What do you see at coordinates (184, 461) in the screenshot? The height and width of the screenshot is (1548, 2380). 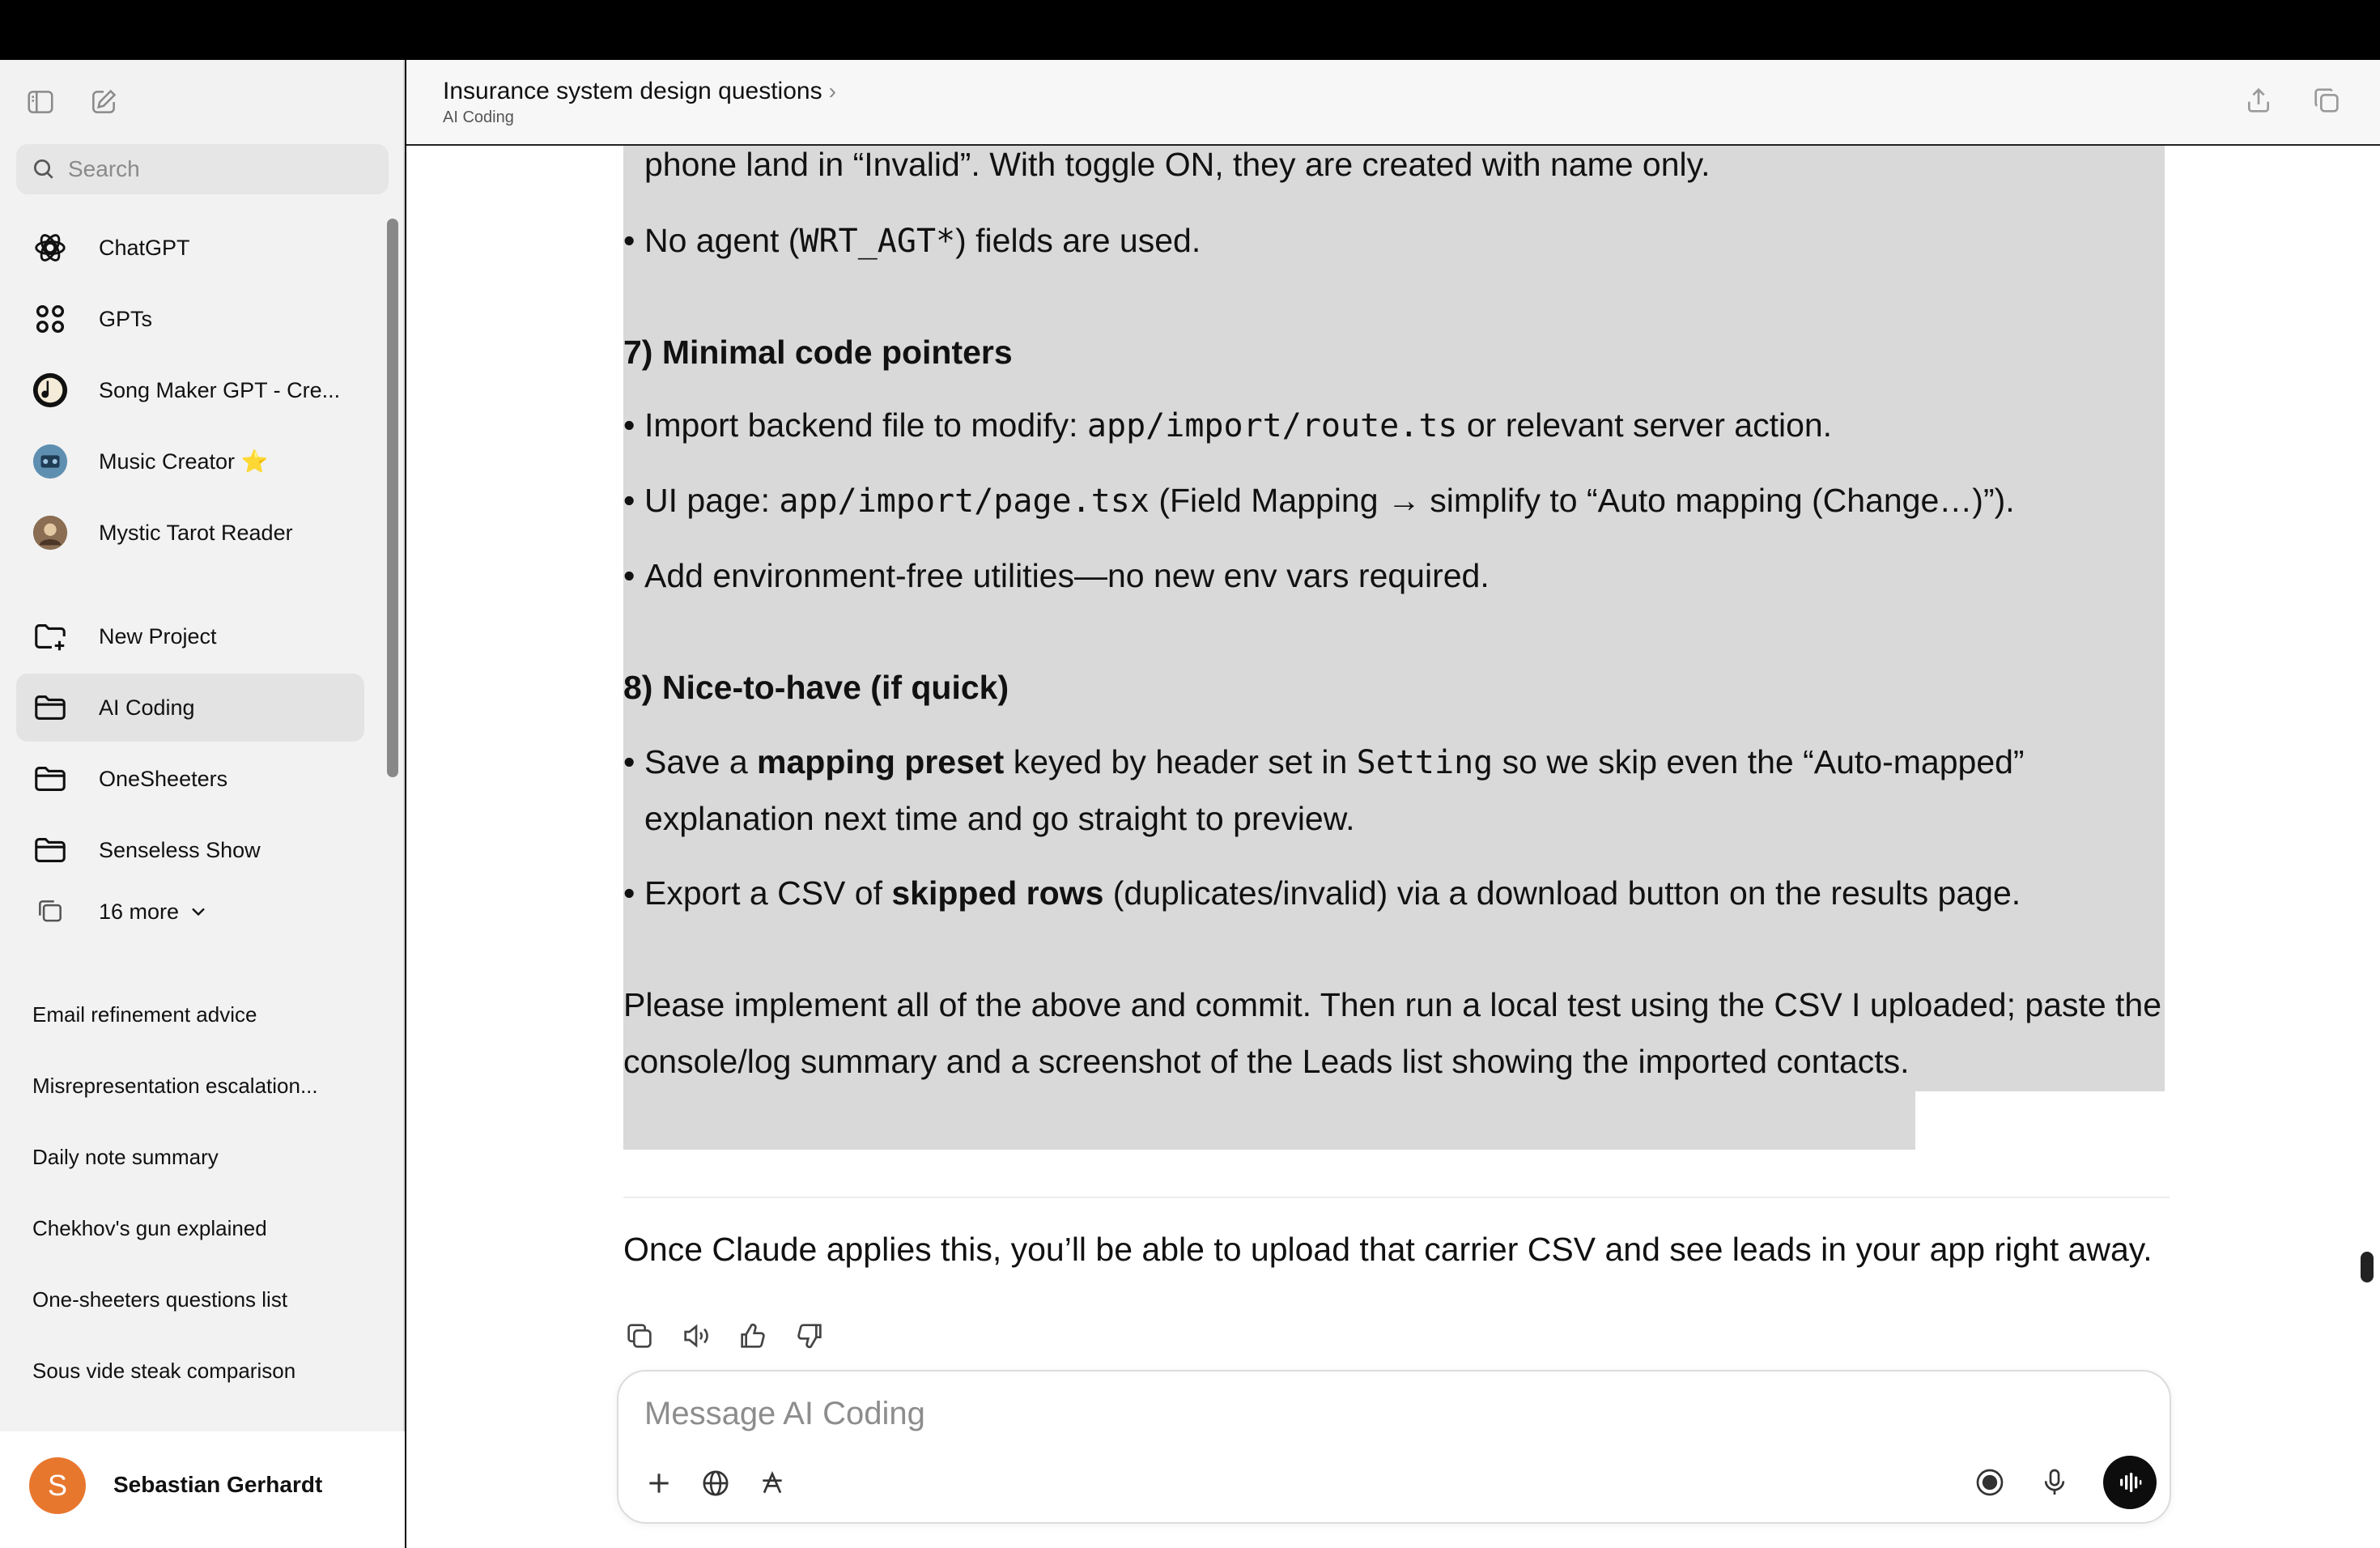 I see `sidebar-item-label: Music Creator ⭐` at bounding box center [184, 461].